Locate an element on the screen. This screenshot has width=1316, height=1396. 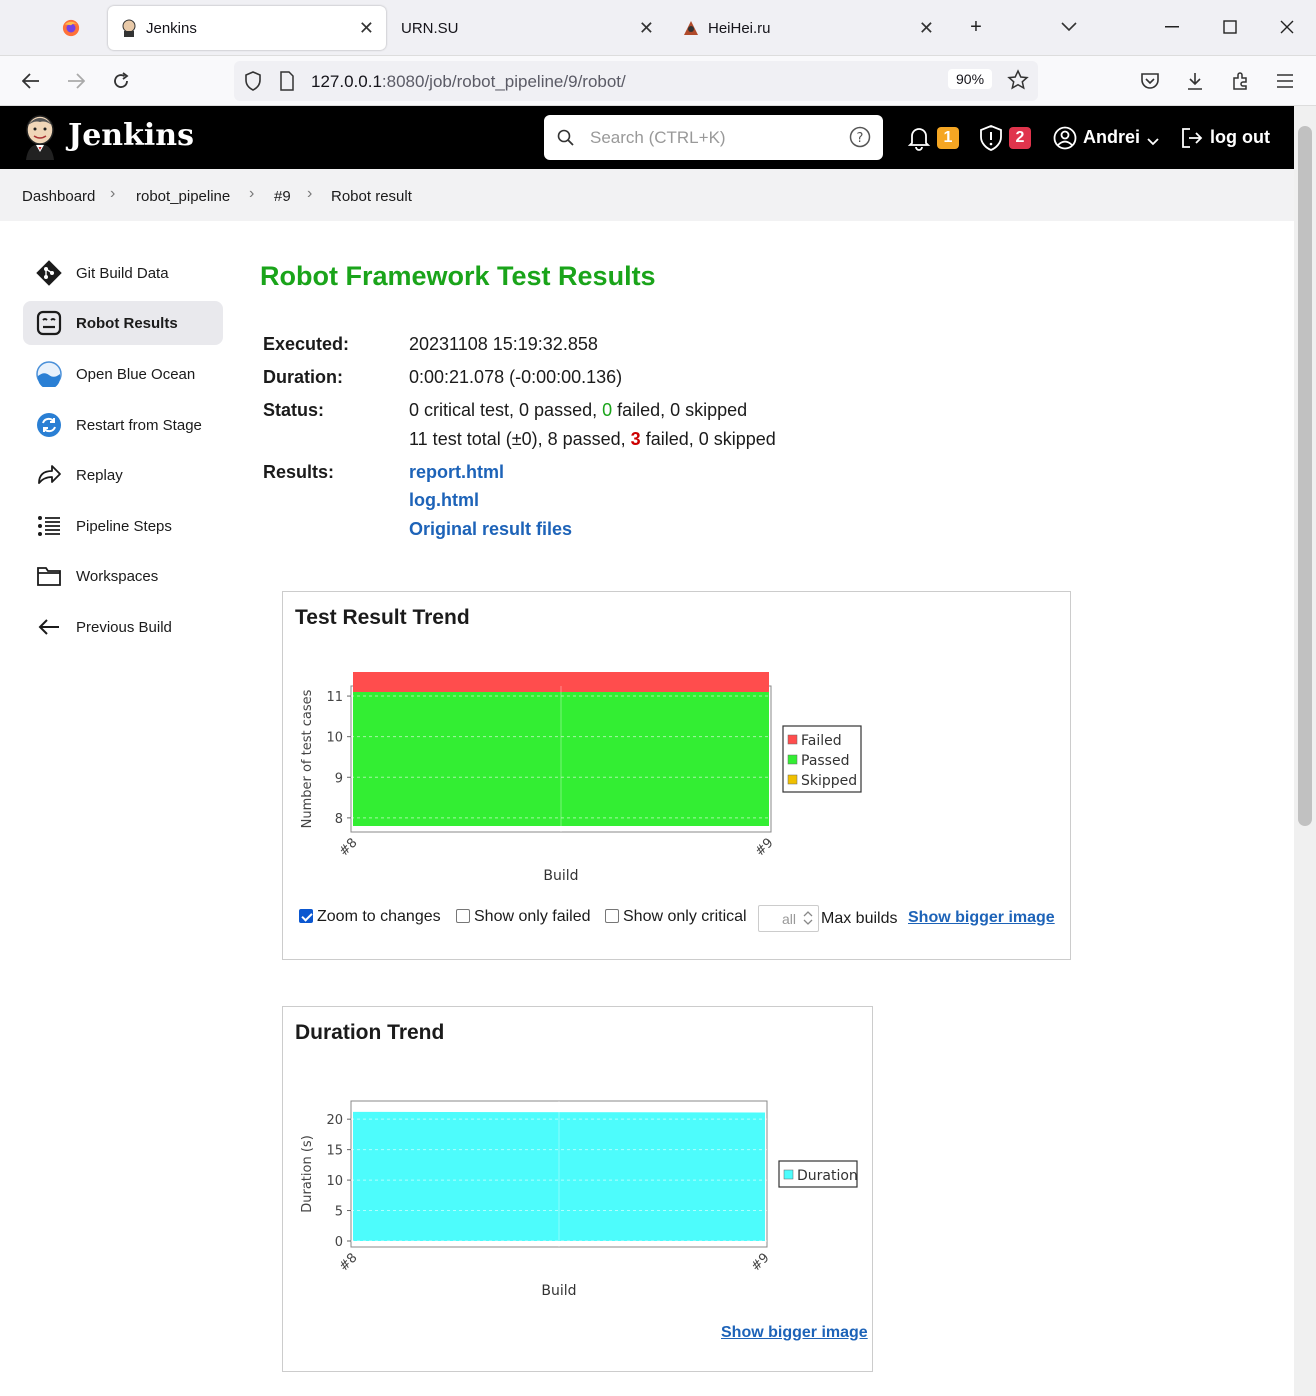
sidebar-item-pipeline-steps: Pipeline Steps is located at coordinates (123, 526).